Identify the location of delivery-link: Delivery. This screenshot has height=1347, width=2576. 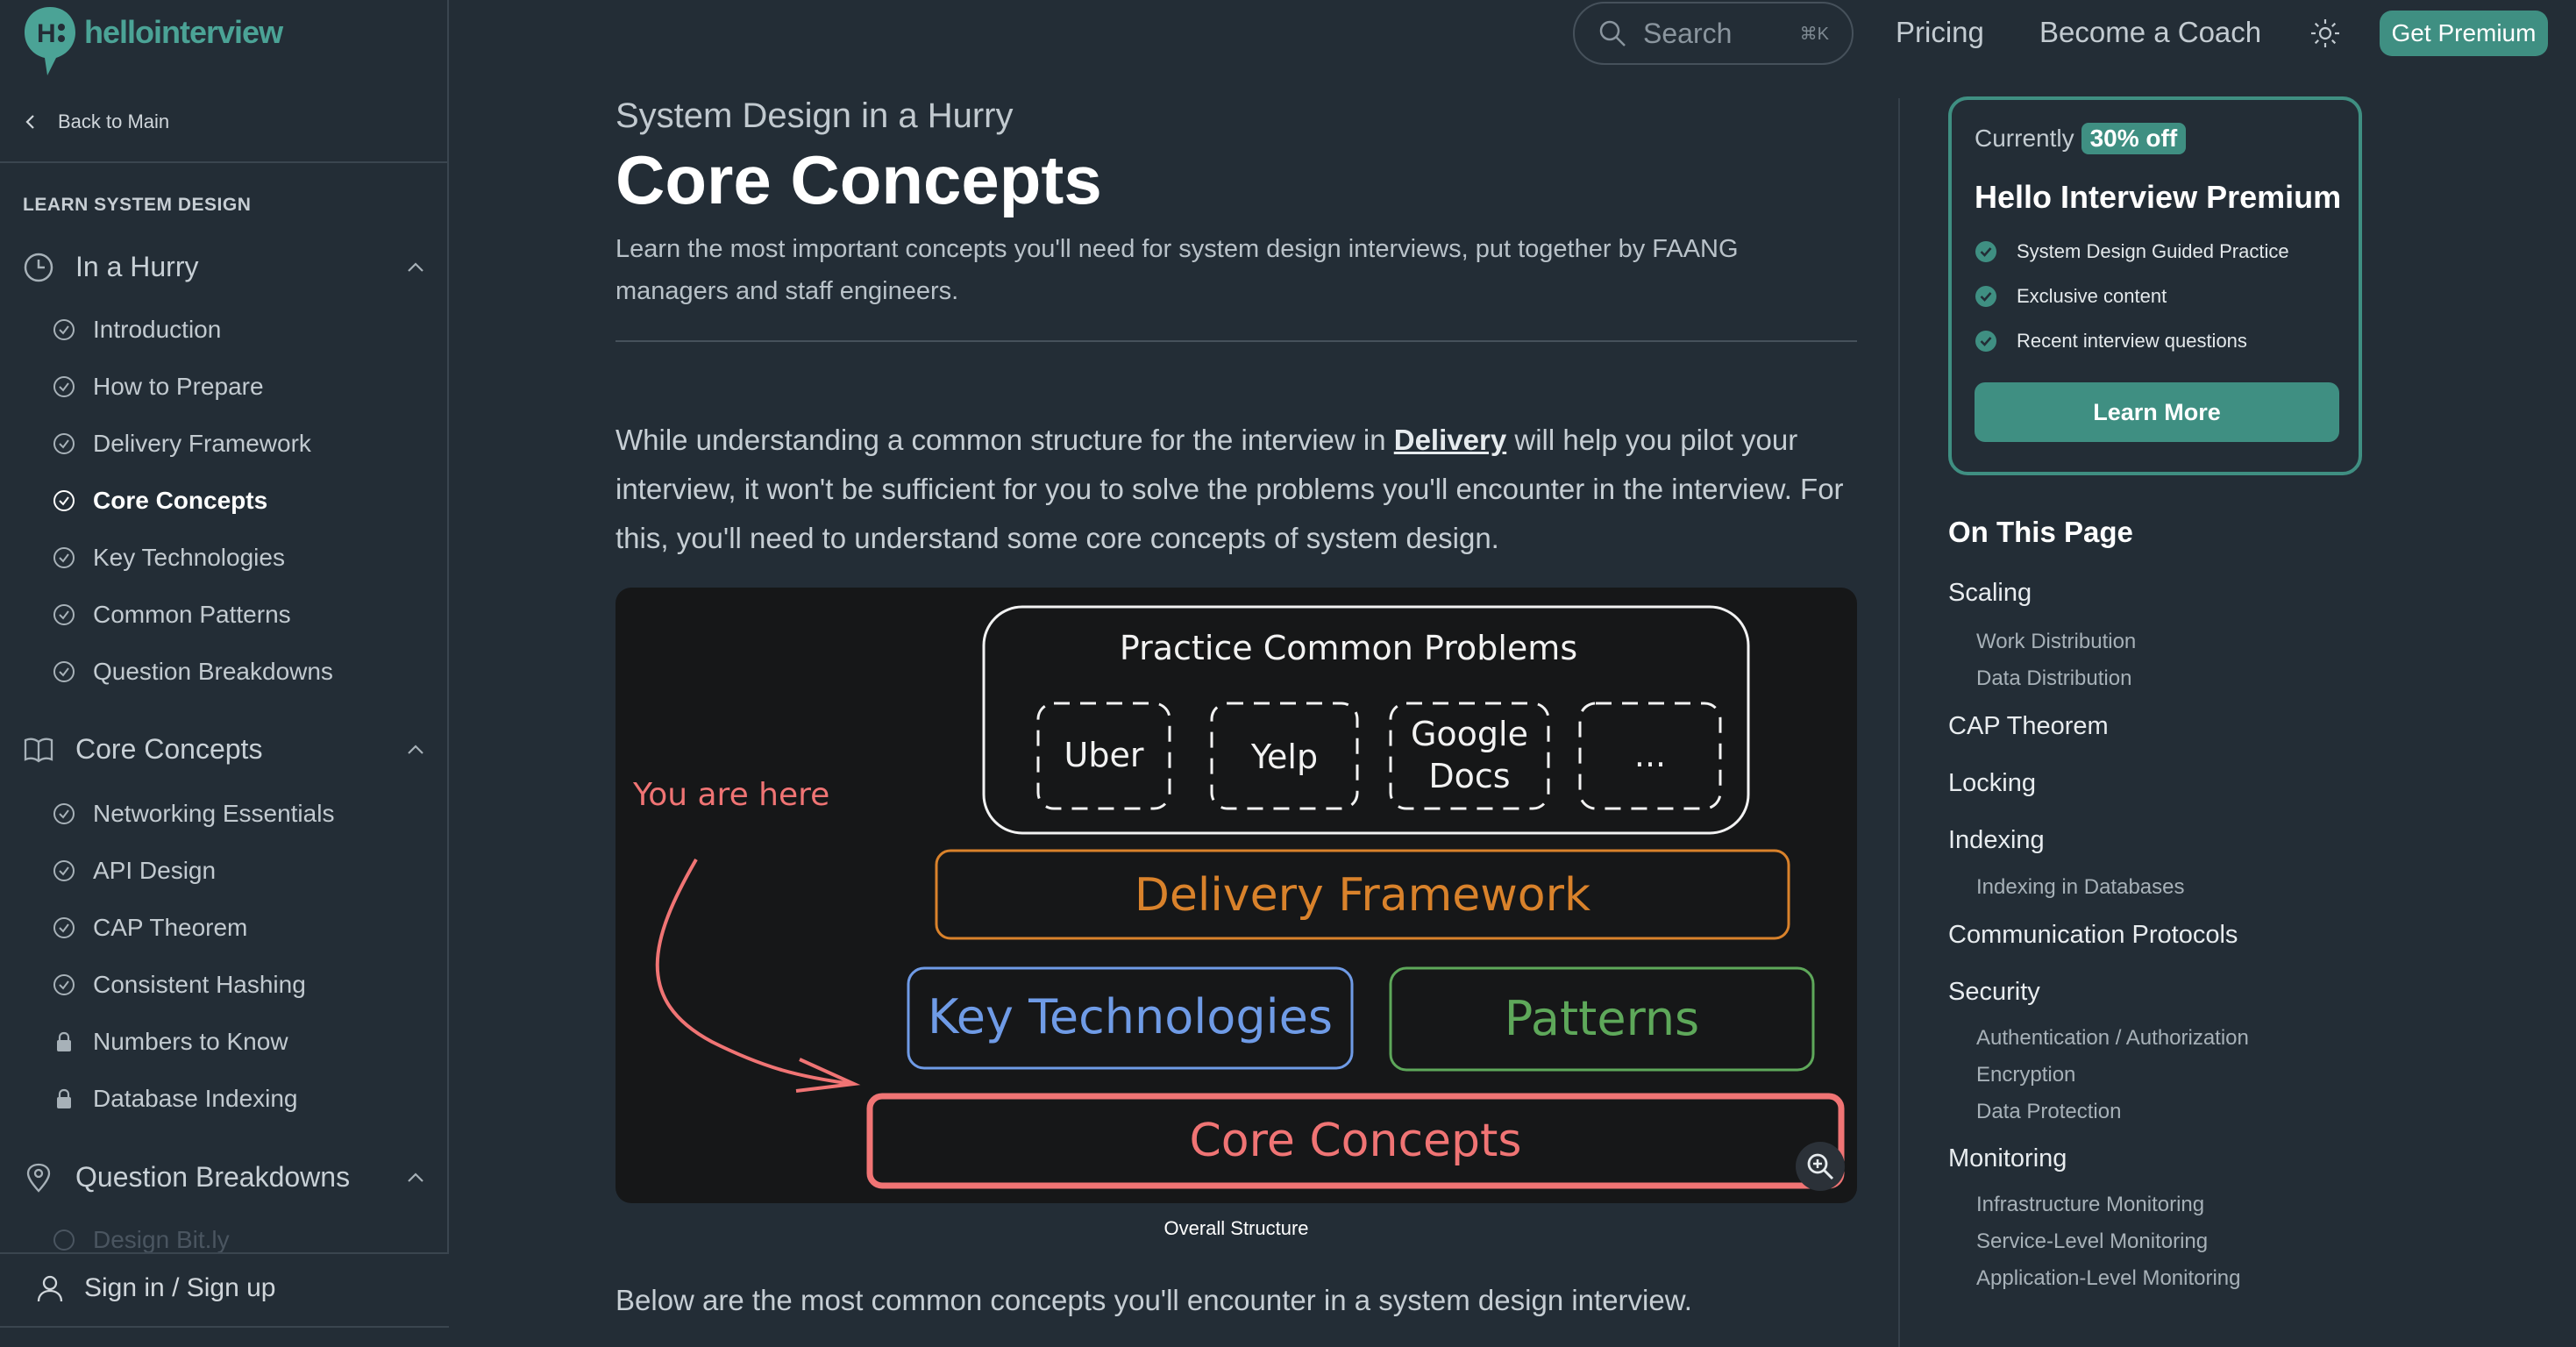
(1450, 440).